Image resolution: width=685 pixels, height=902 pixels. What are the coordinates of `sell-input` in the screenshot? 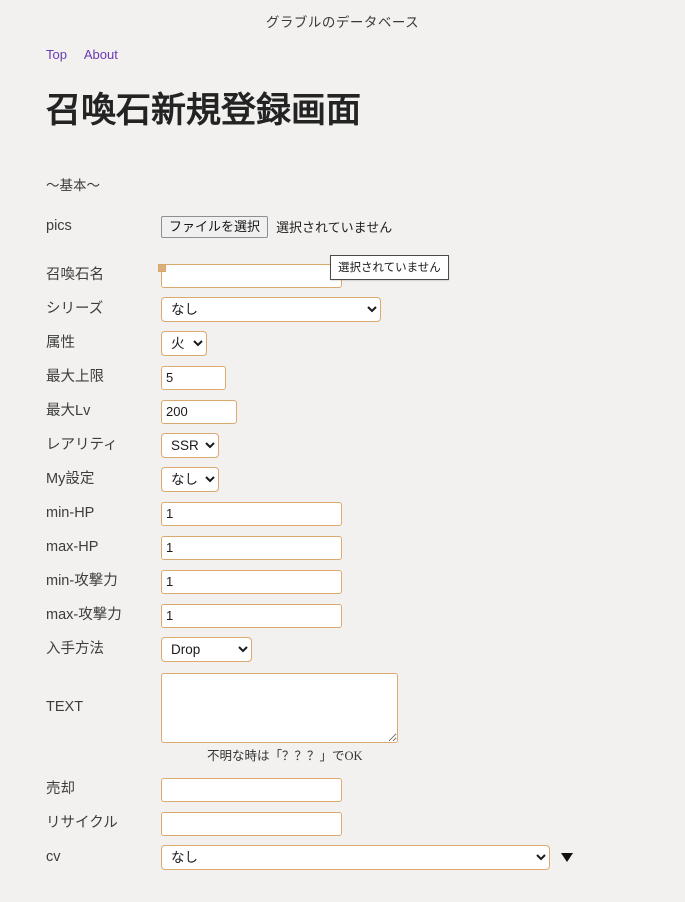 It's located at (251, 789).